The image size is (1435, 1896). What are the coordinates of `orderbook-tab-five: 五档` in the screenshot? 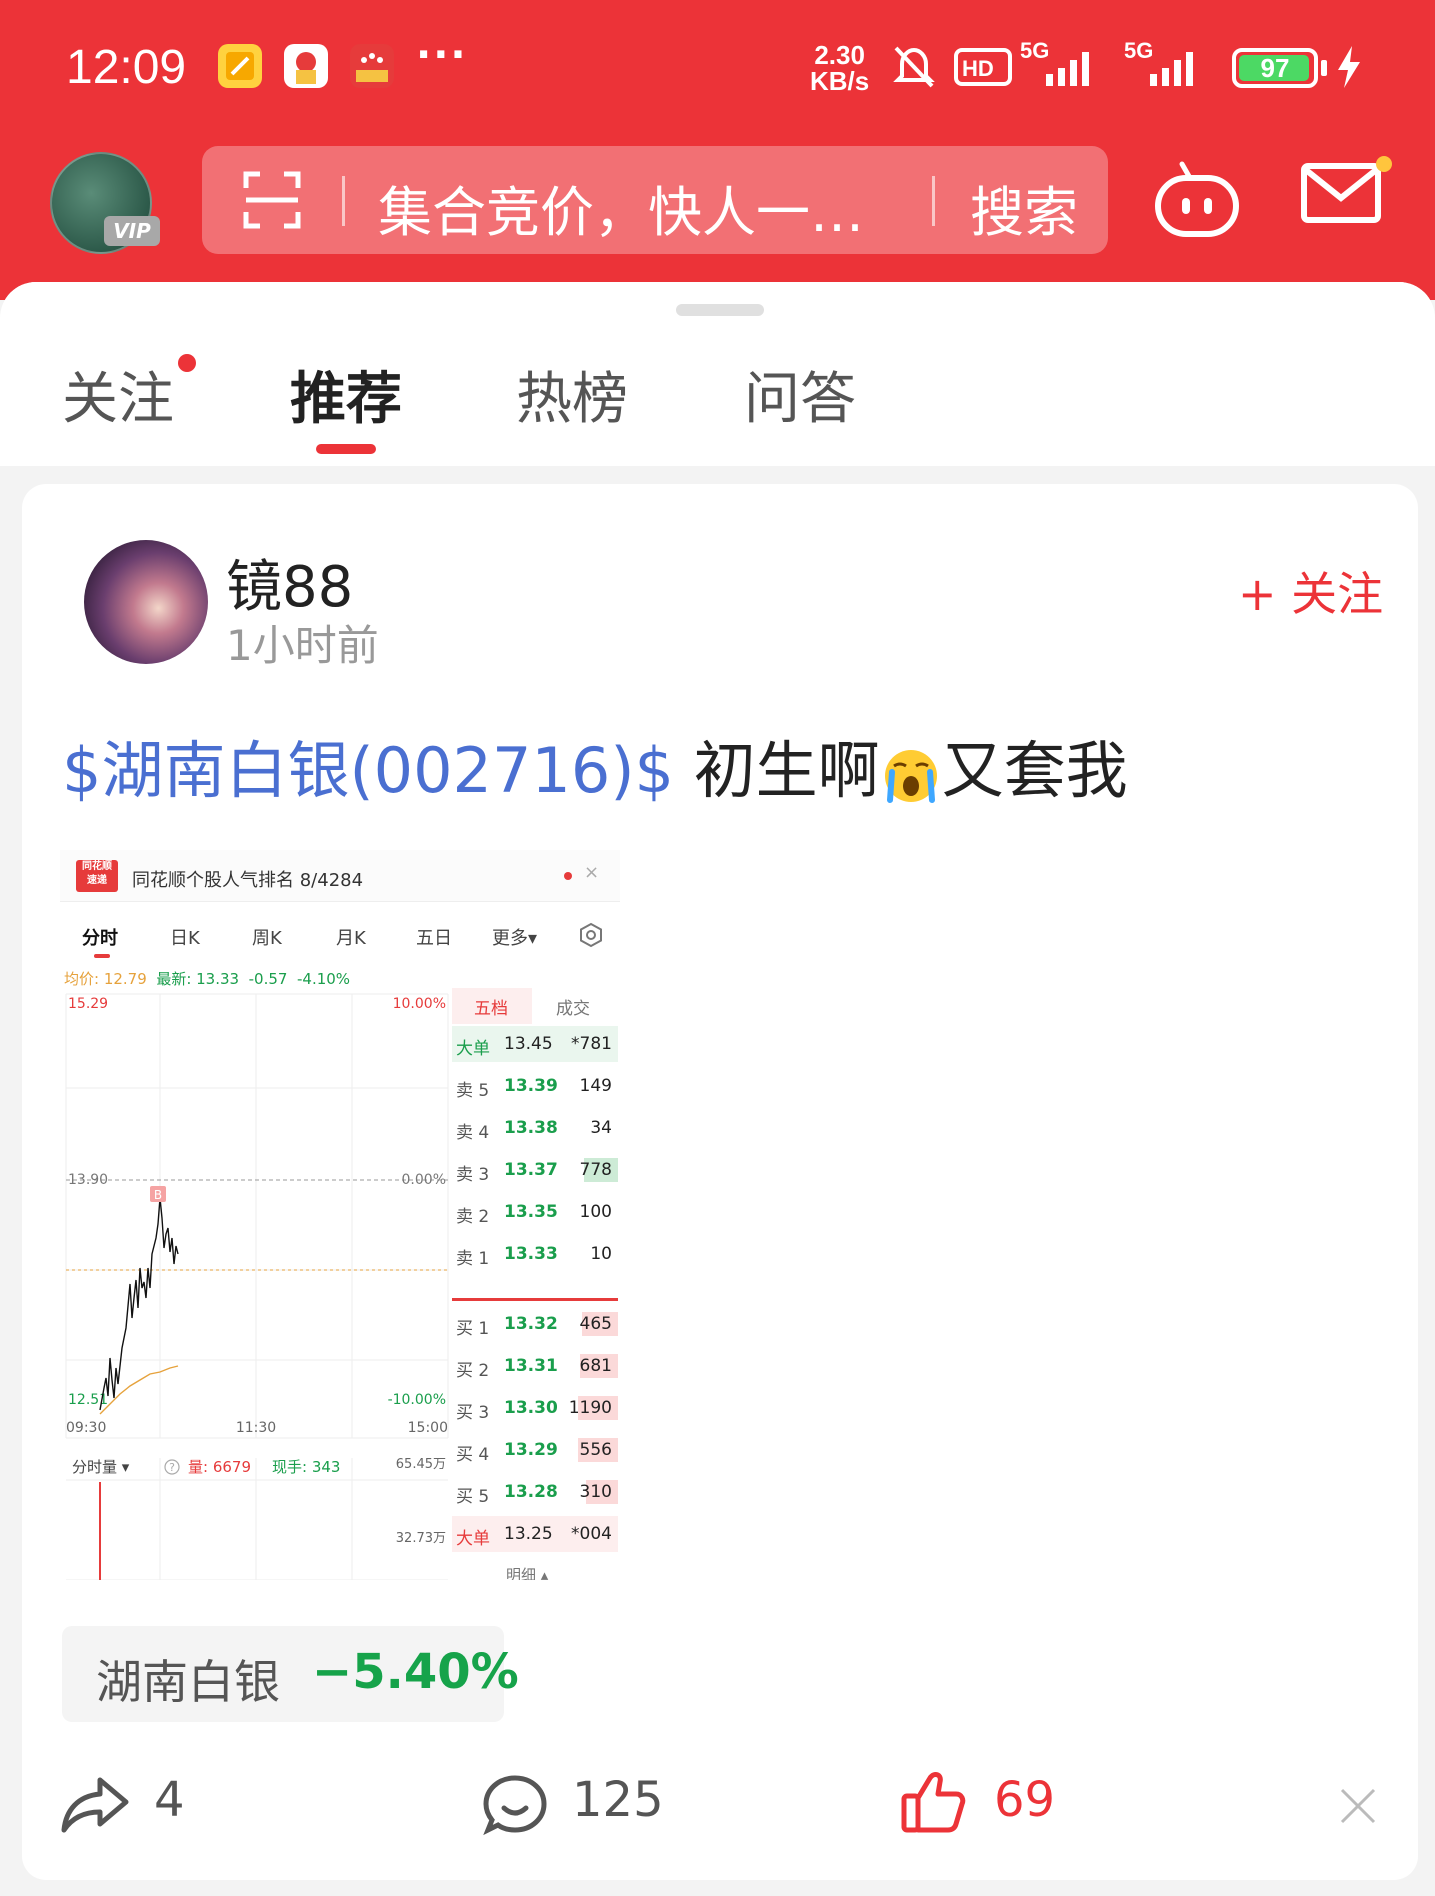 It's located at (491, 1009).